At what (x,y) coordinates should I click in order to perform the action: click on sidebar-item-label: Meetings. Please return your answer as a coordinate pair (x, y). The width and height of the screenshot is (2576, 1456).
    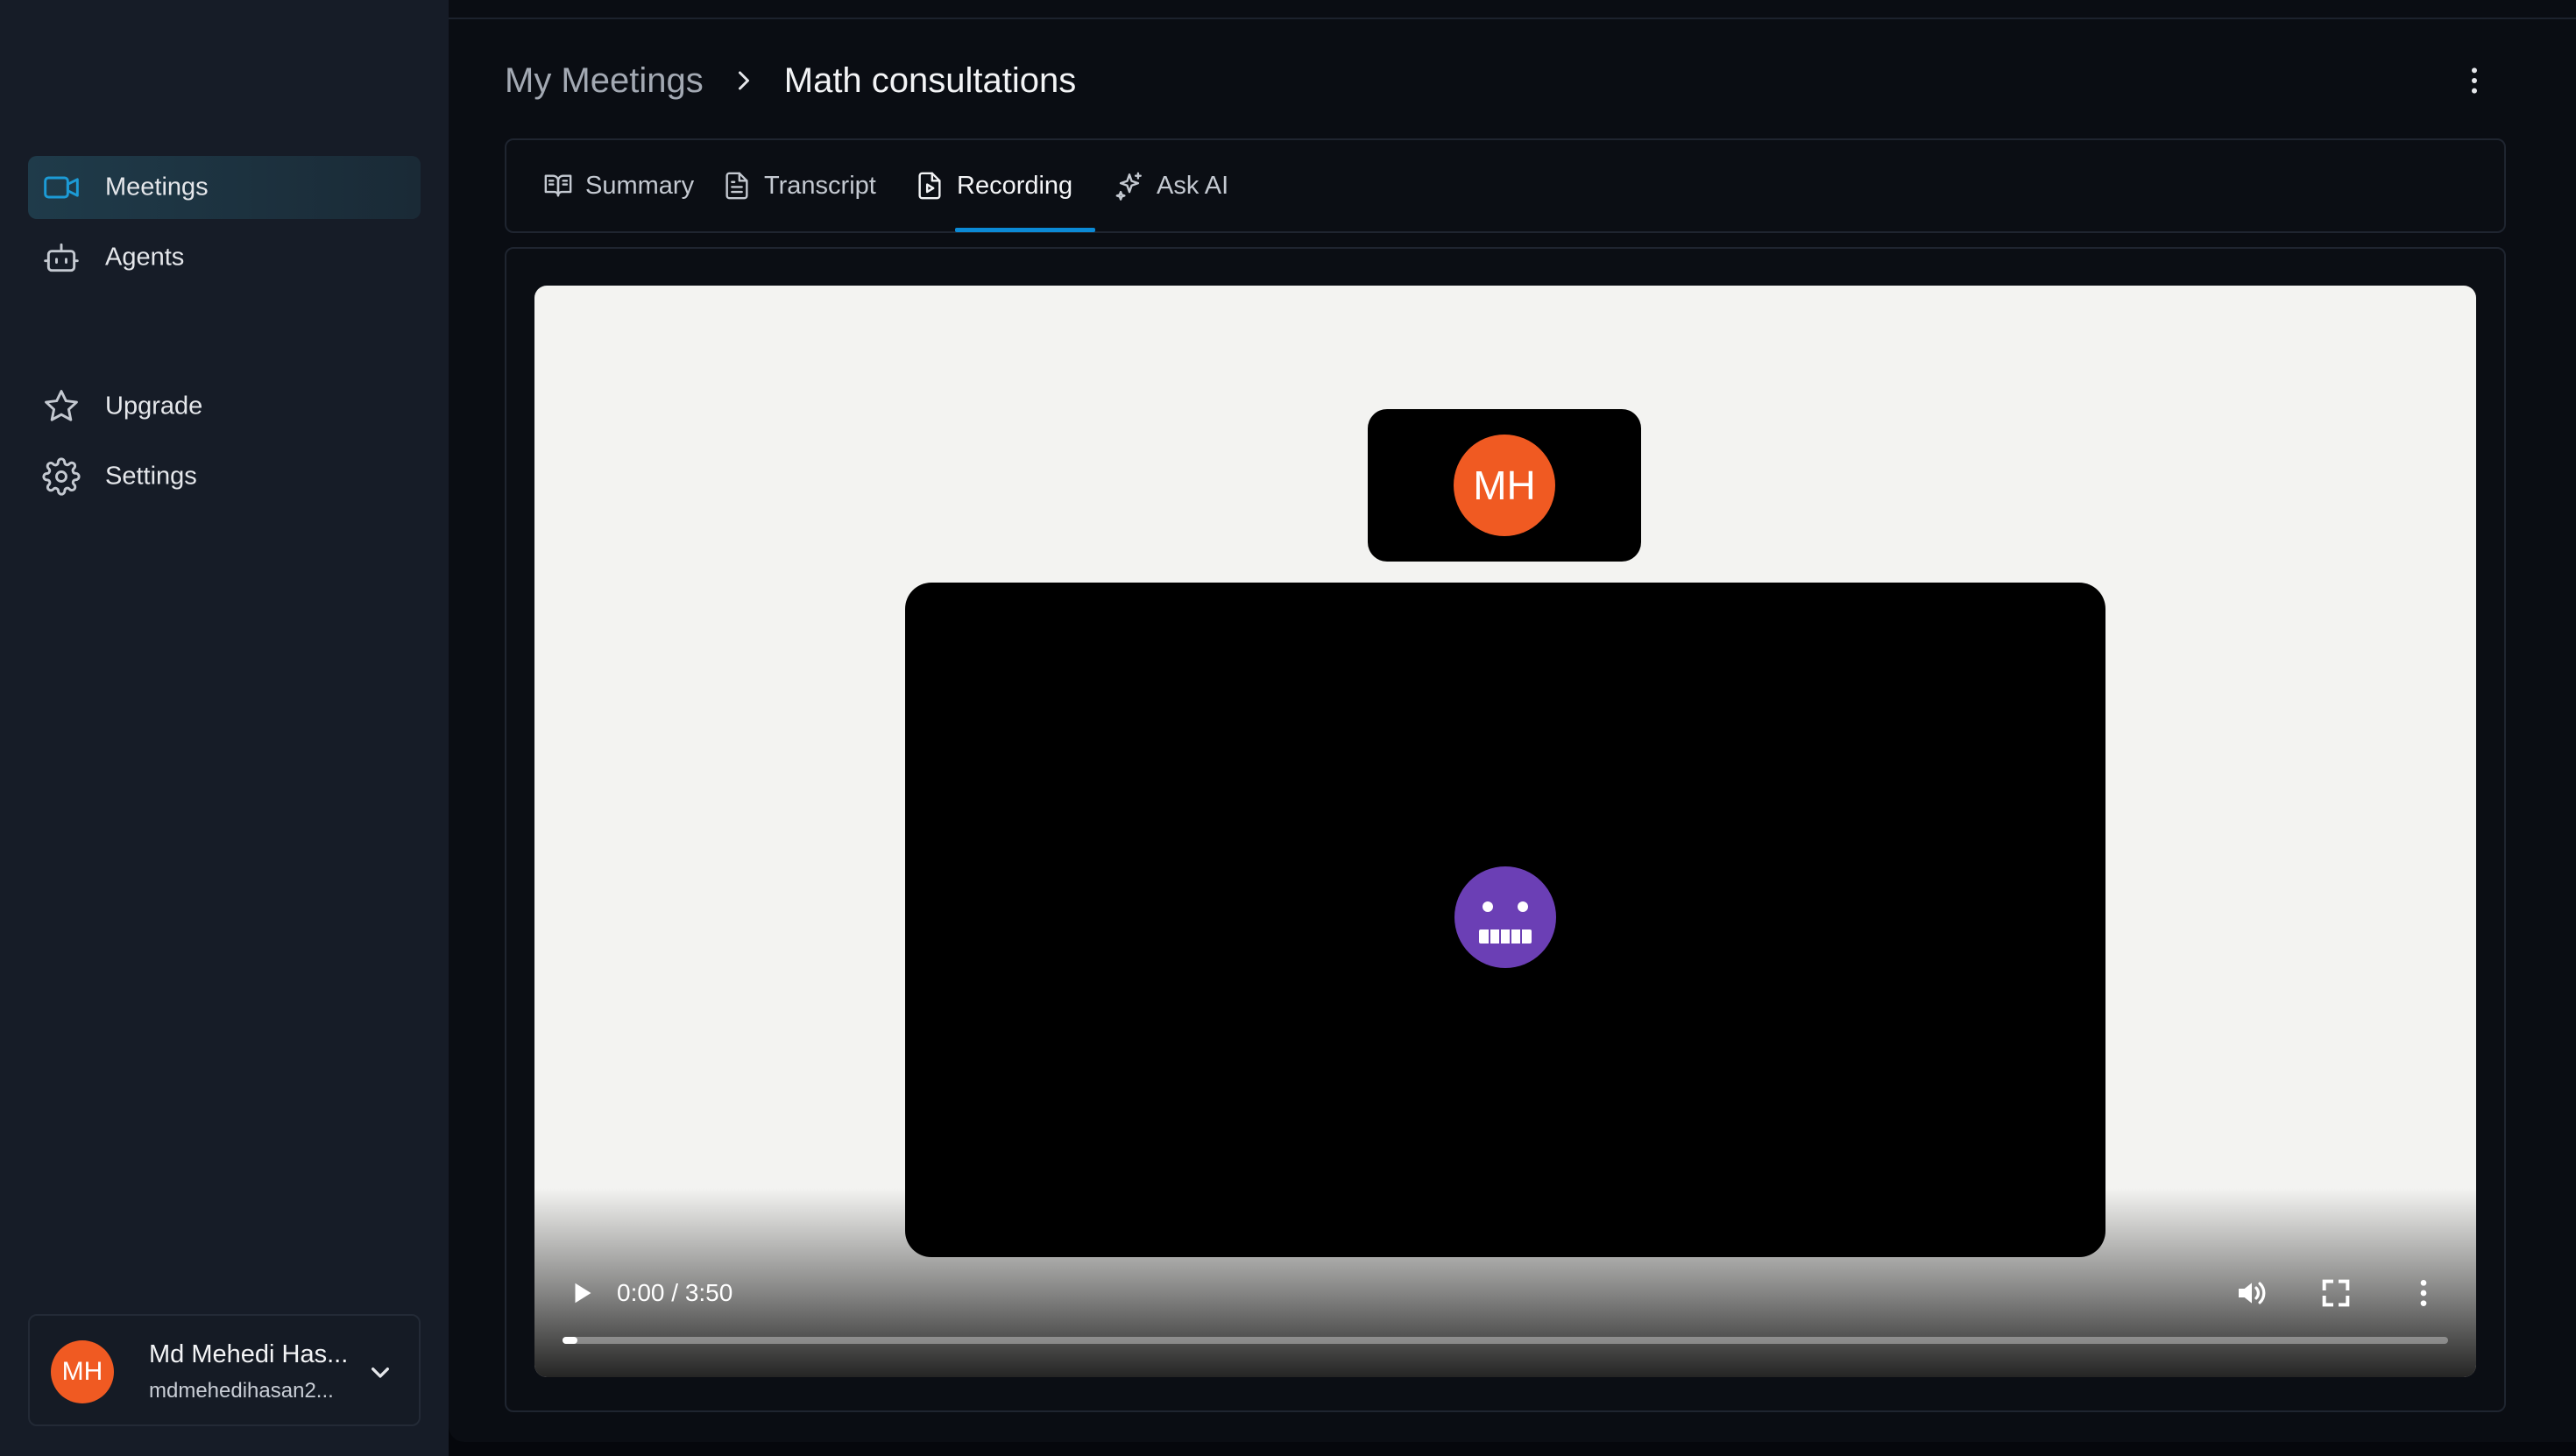
    Looking at the image, I should click on (157, 187).